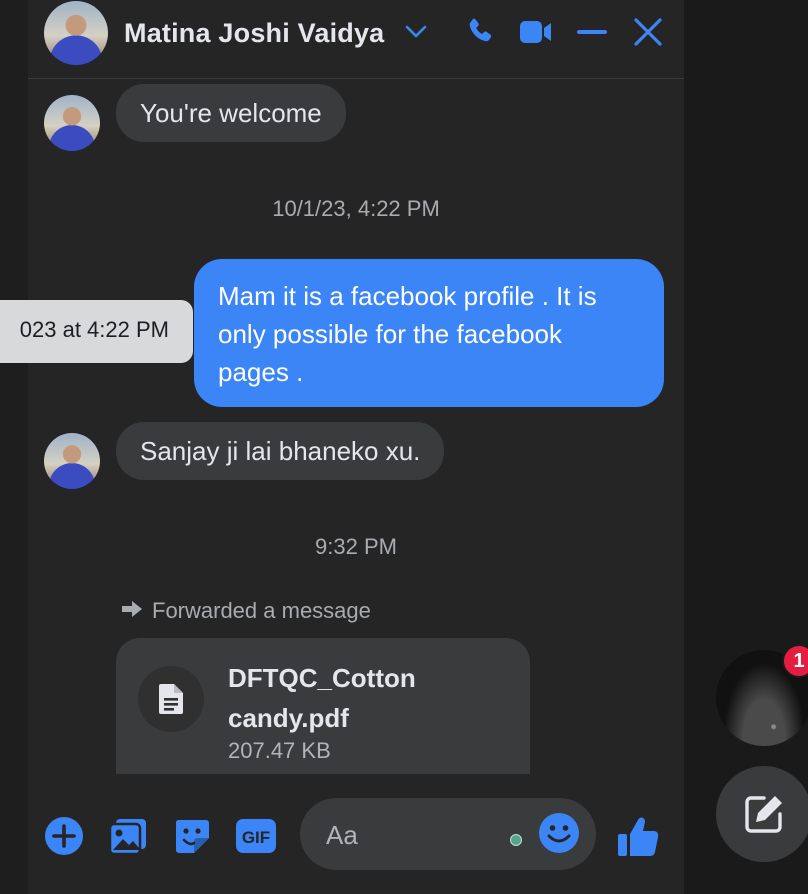 This screenshot has width=808, height=894. Describe the element at coordinates (480, 32) in the screenshot. I see `phone-icon` at that location.